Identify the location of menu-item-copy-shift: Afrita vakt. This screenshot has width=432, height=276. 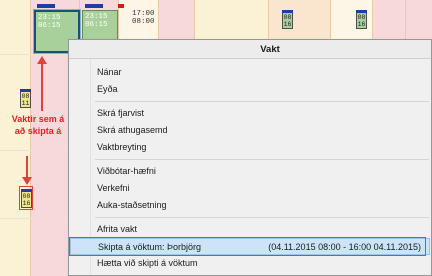
(250, 229).